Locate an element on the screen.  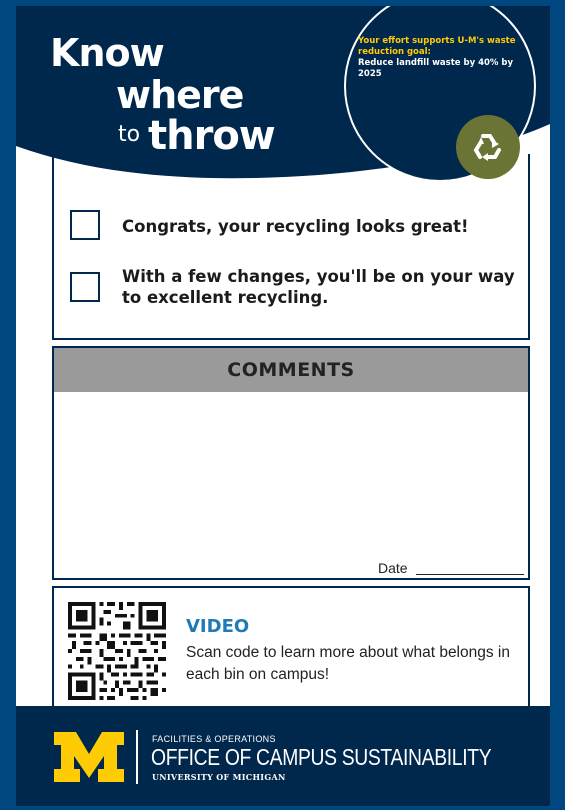
date-label: Date is located at coordinates (393, 568).